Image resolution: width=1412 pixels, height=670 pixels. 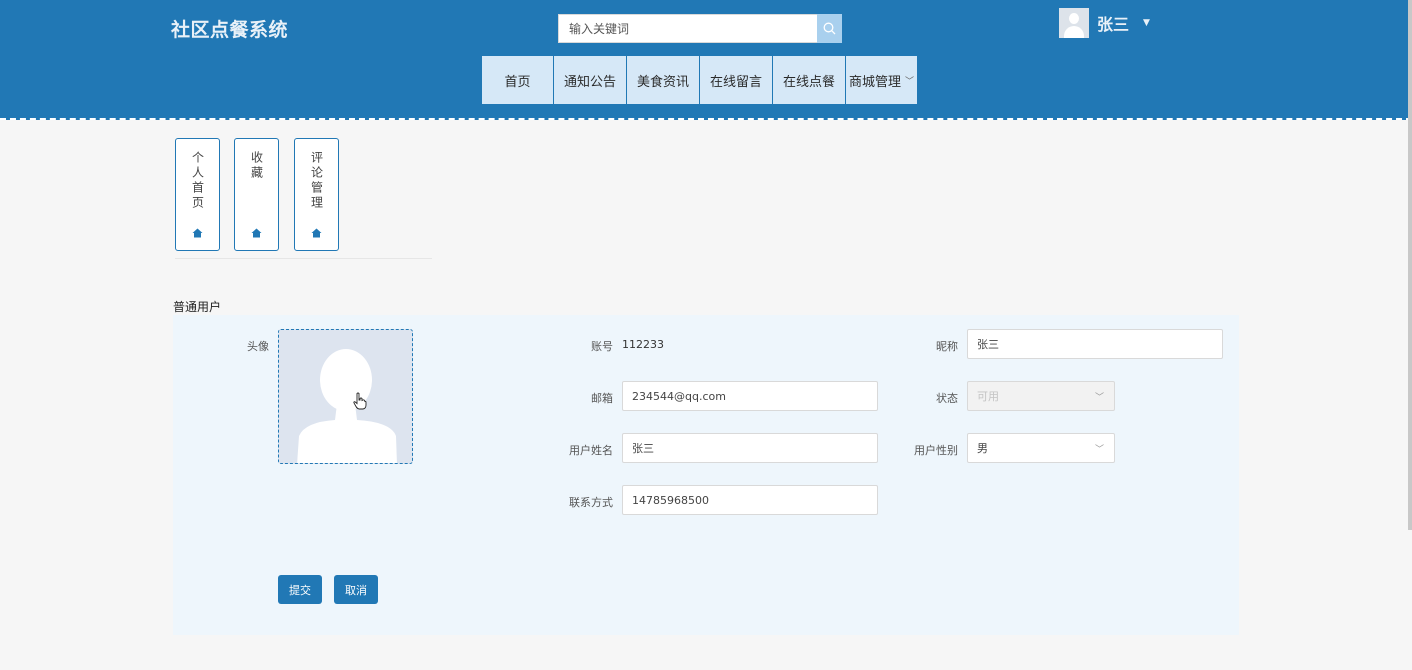 I want to click on avatar-label: 头像, so click(x=258, y=346).